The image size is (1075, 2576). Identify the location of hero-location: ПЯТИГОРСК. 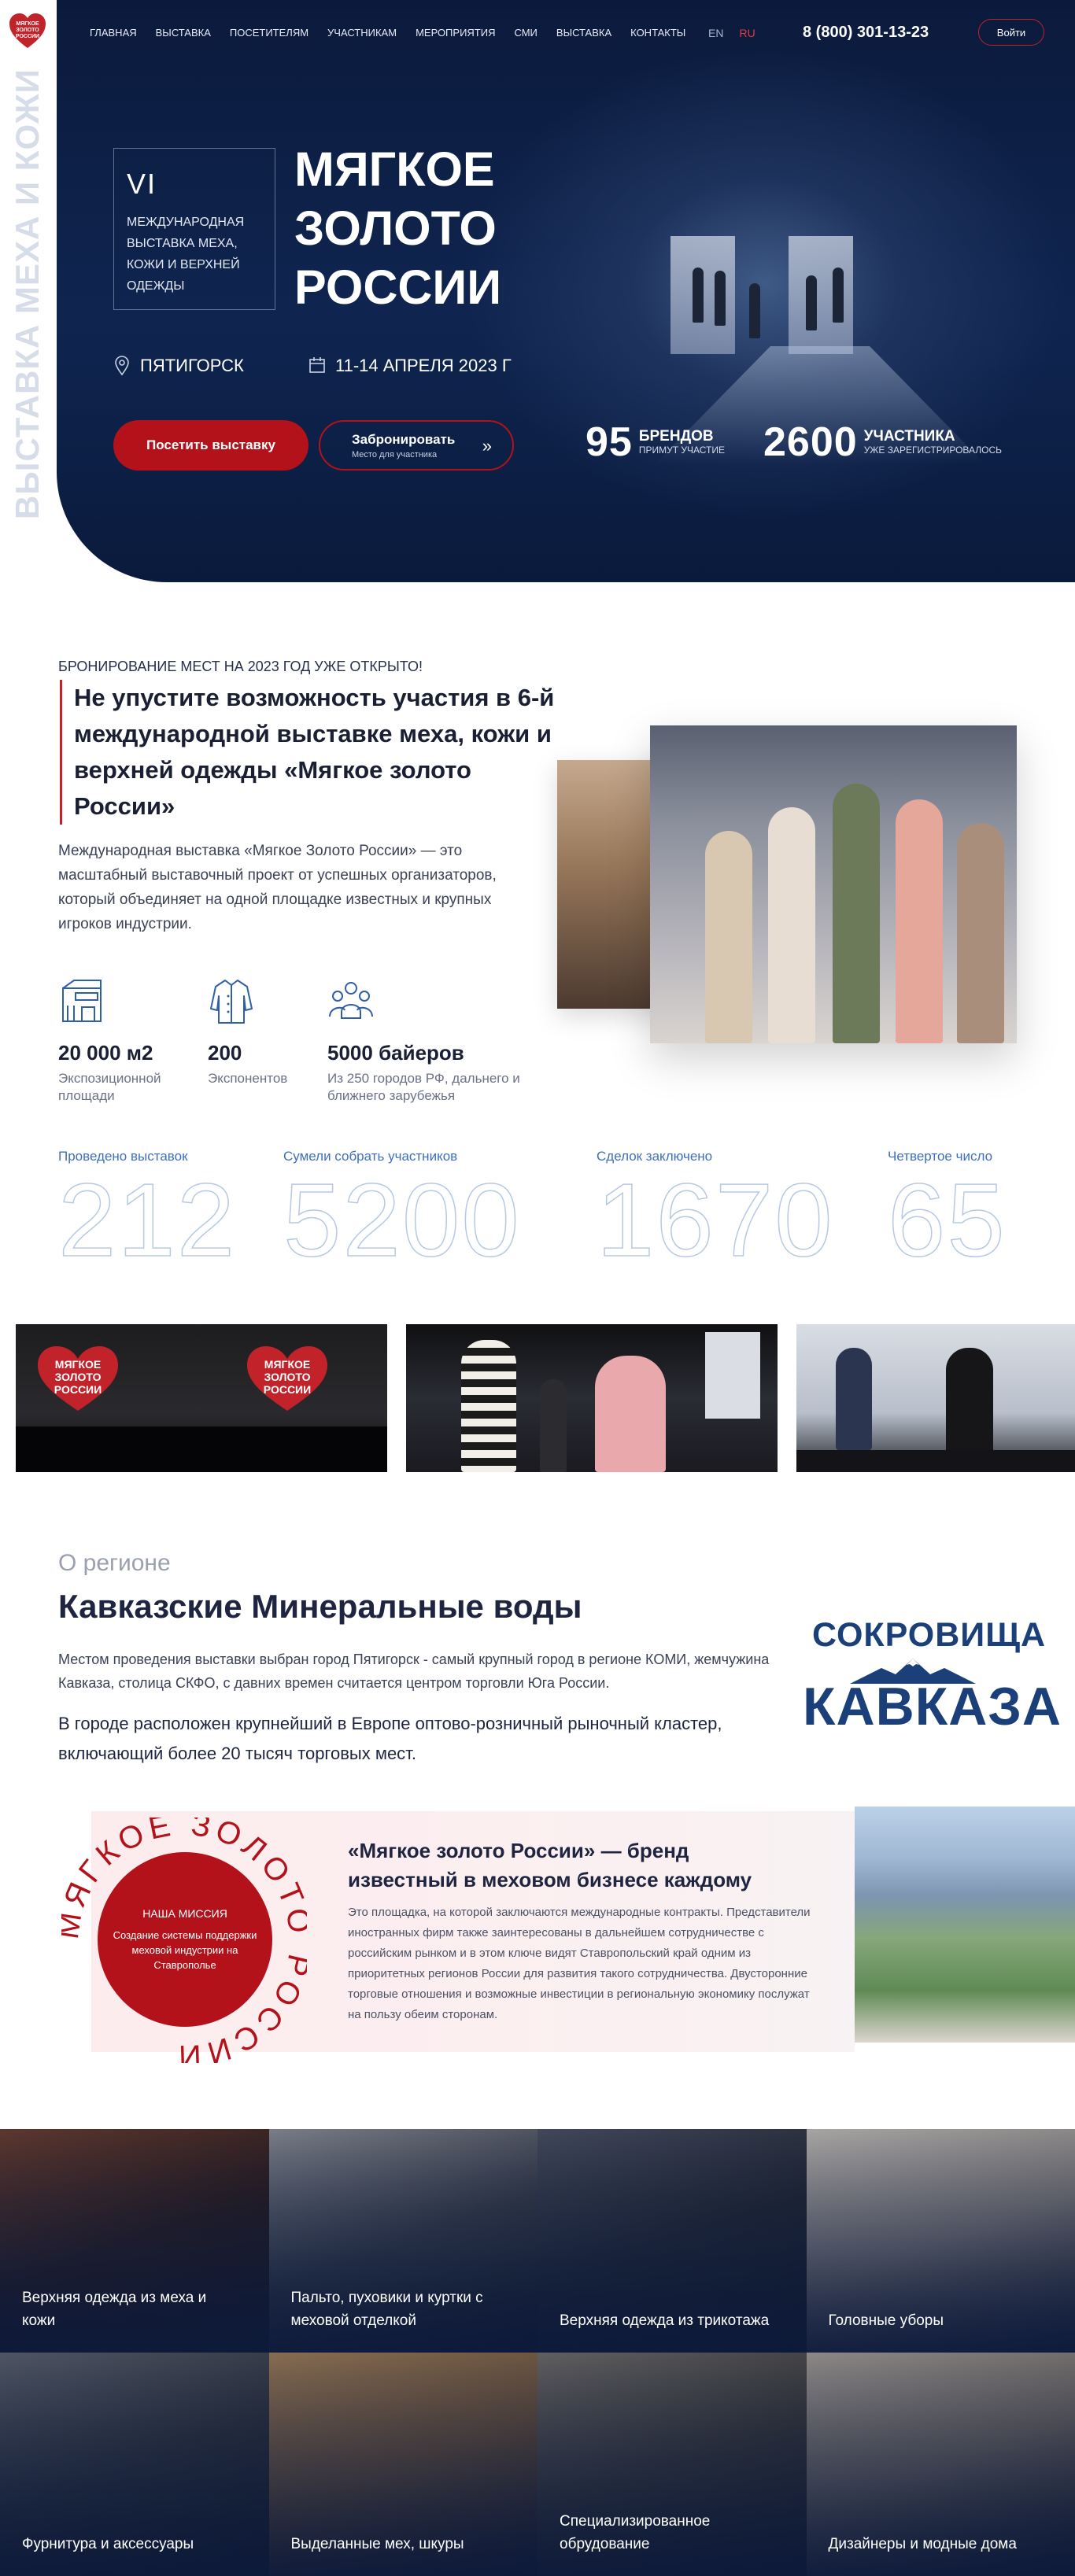
(178, 366).